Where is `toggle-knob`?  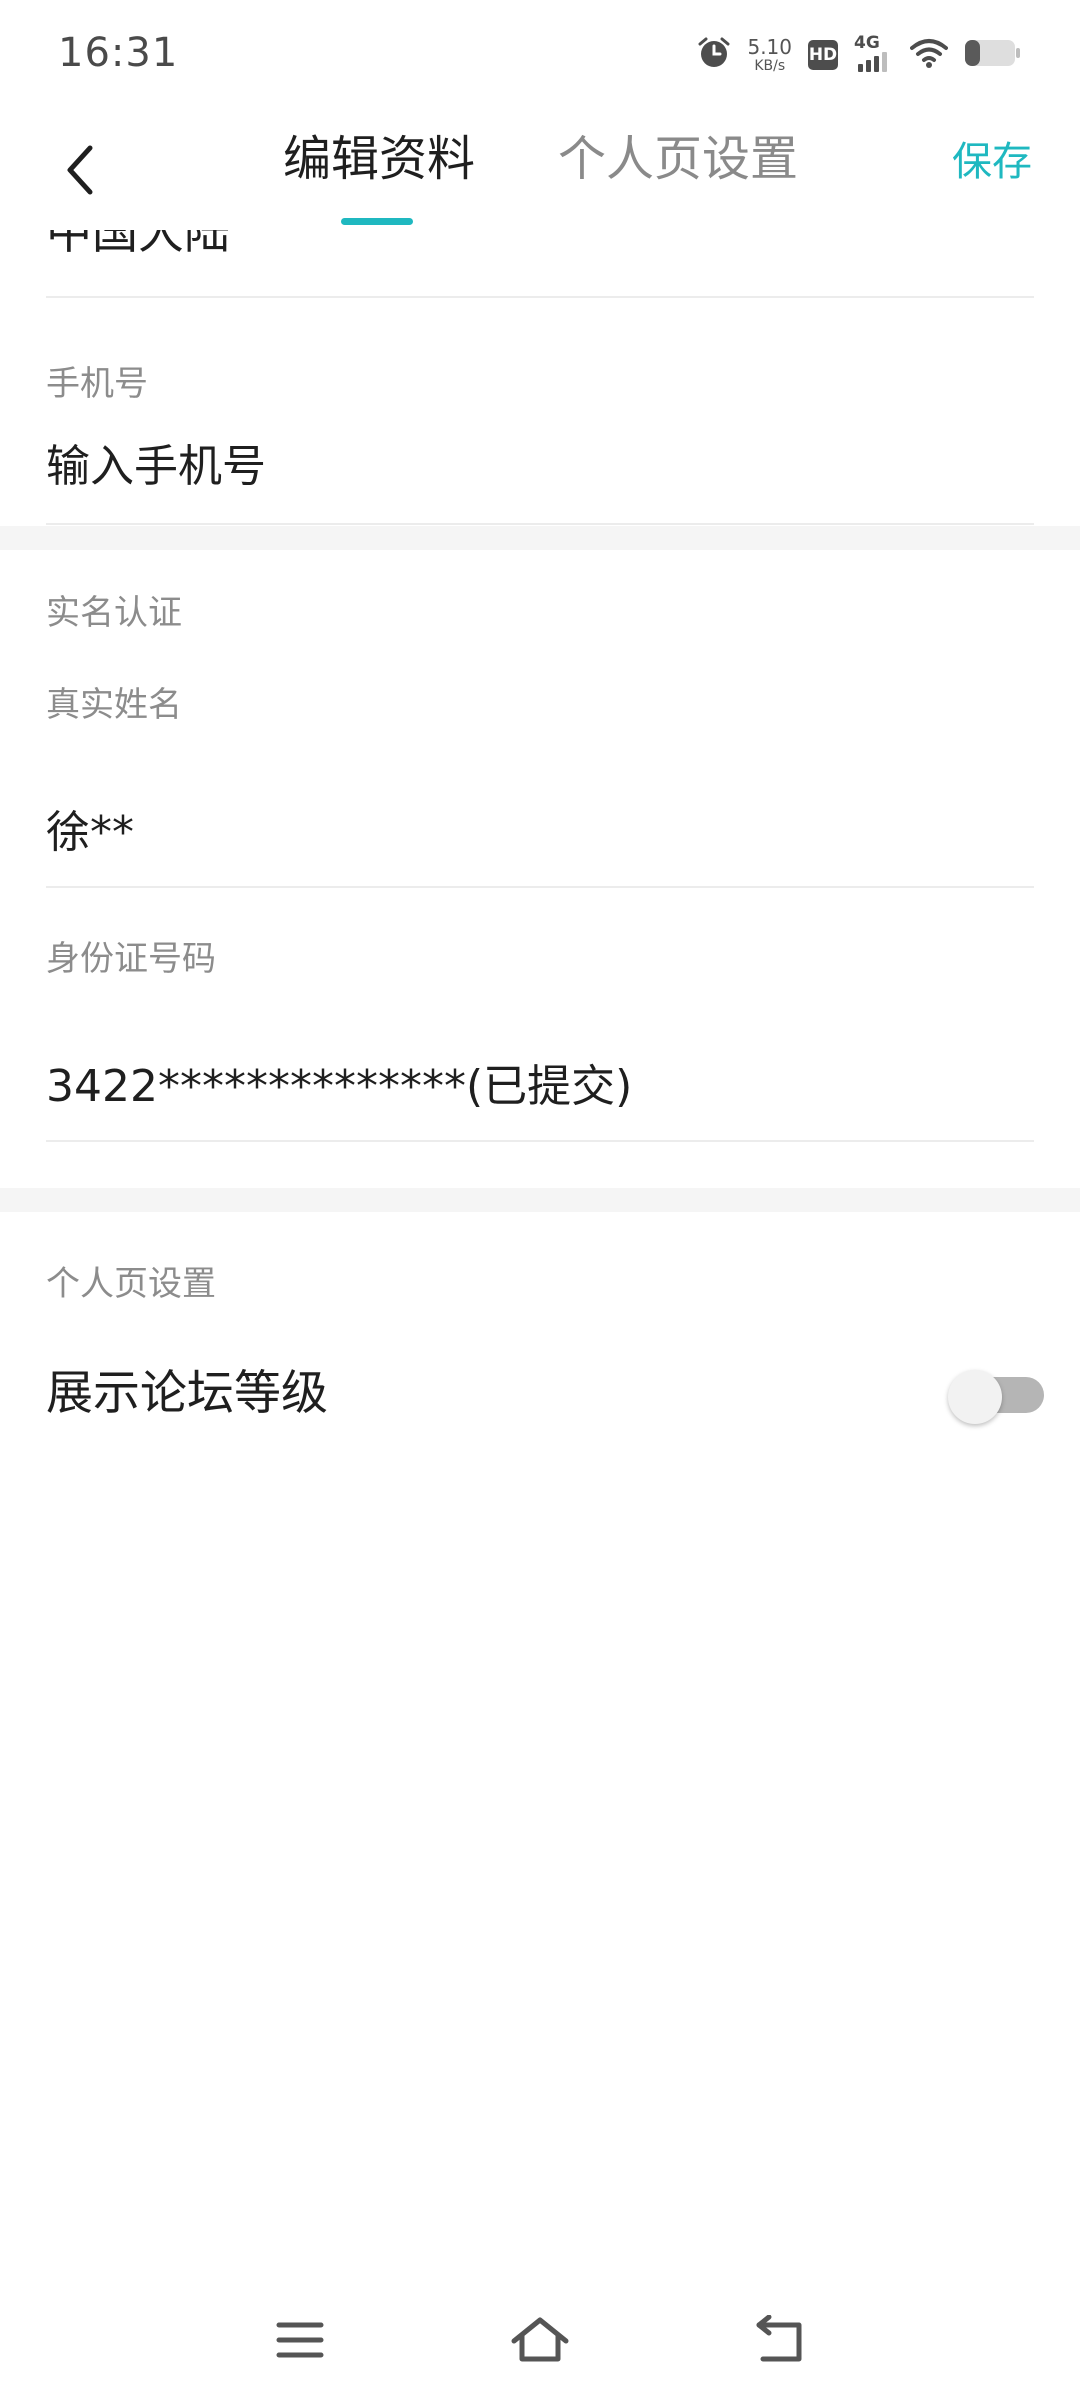 toggle-knob is located at coordinates (975, 1397).